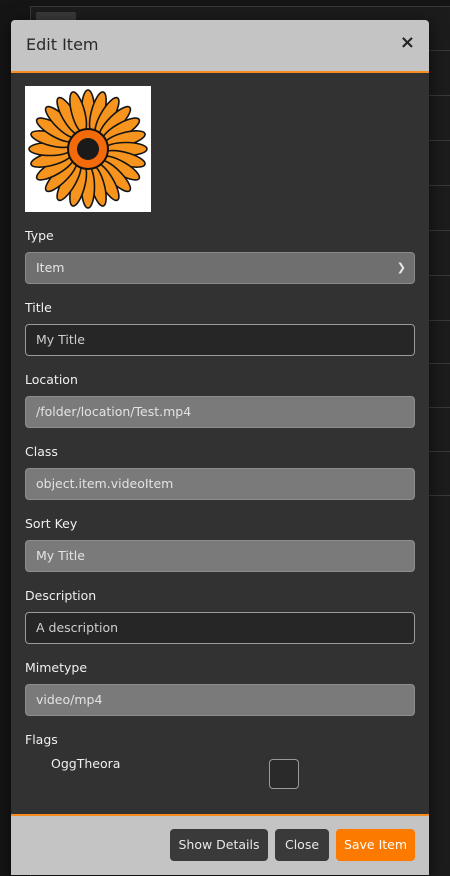  I want to click on description-label: Description, so click(61, 595).